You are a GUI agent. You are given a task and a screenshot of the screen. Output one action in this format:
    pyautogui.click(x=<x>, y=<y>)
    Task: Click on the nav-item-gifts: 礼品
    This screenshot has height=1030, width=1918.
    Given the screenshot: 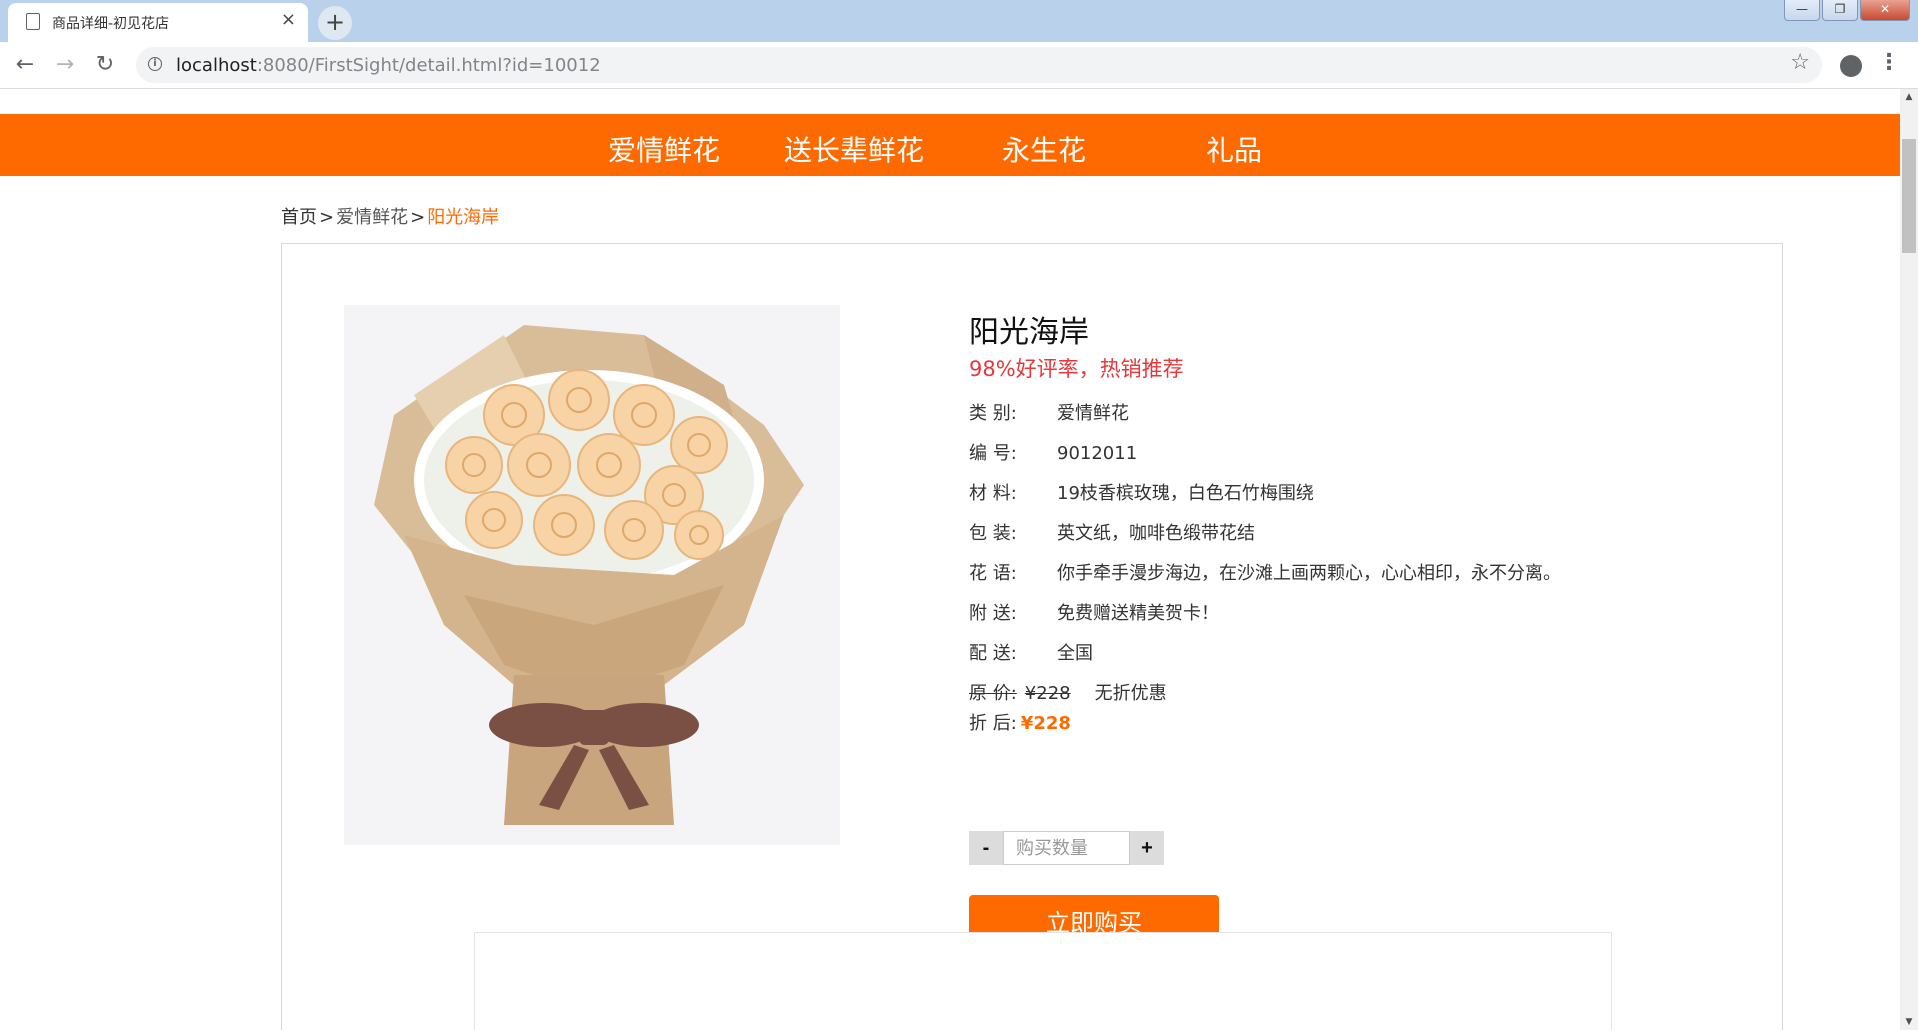 What is the action you would take?
    pyautogui.click(x=1234, y=149)
    